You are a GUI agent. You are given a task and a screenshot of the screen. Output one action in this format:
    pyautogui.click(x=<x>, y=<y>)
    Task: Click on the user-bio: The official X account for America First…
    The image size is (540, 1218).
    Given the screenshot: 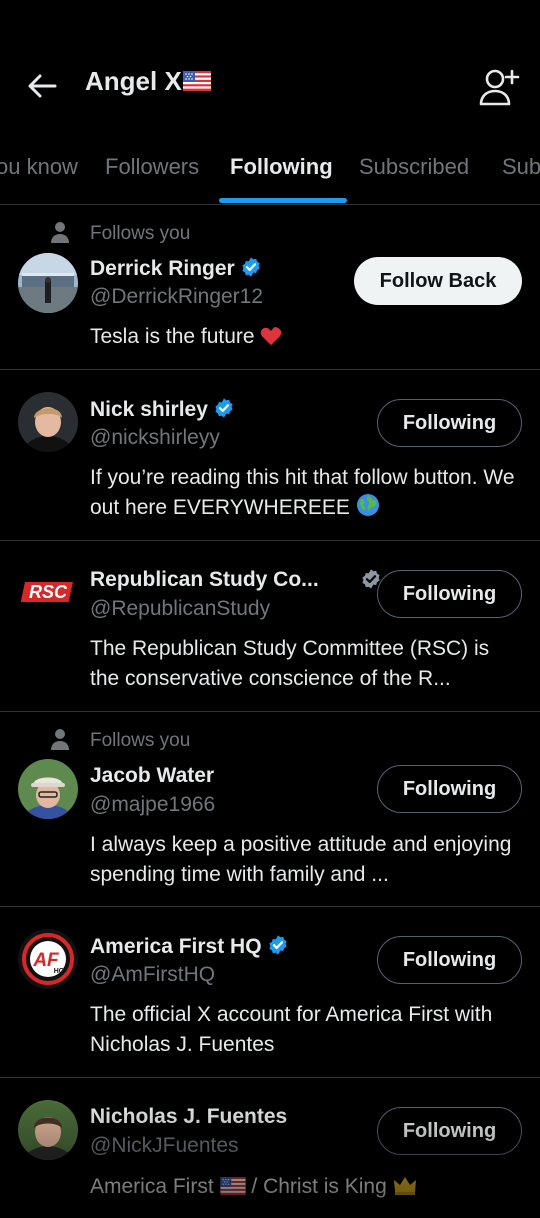 What is the action you would take?
    pyautogui.click(x=291, y=1029)
    